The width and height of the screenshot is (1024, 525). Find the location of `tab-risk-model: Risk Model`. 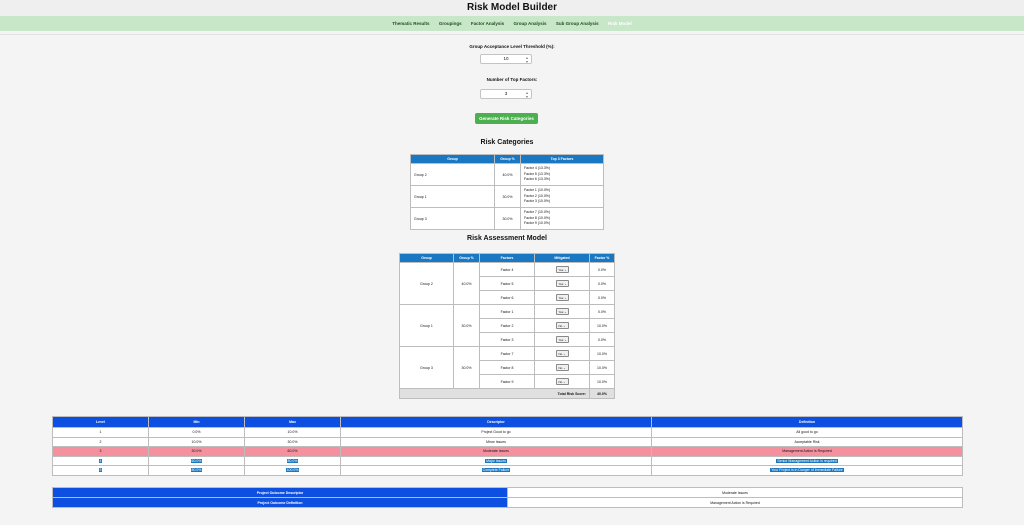

tab-risk-model: Risk Model is located at coordinates (620, 23).